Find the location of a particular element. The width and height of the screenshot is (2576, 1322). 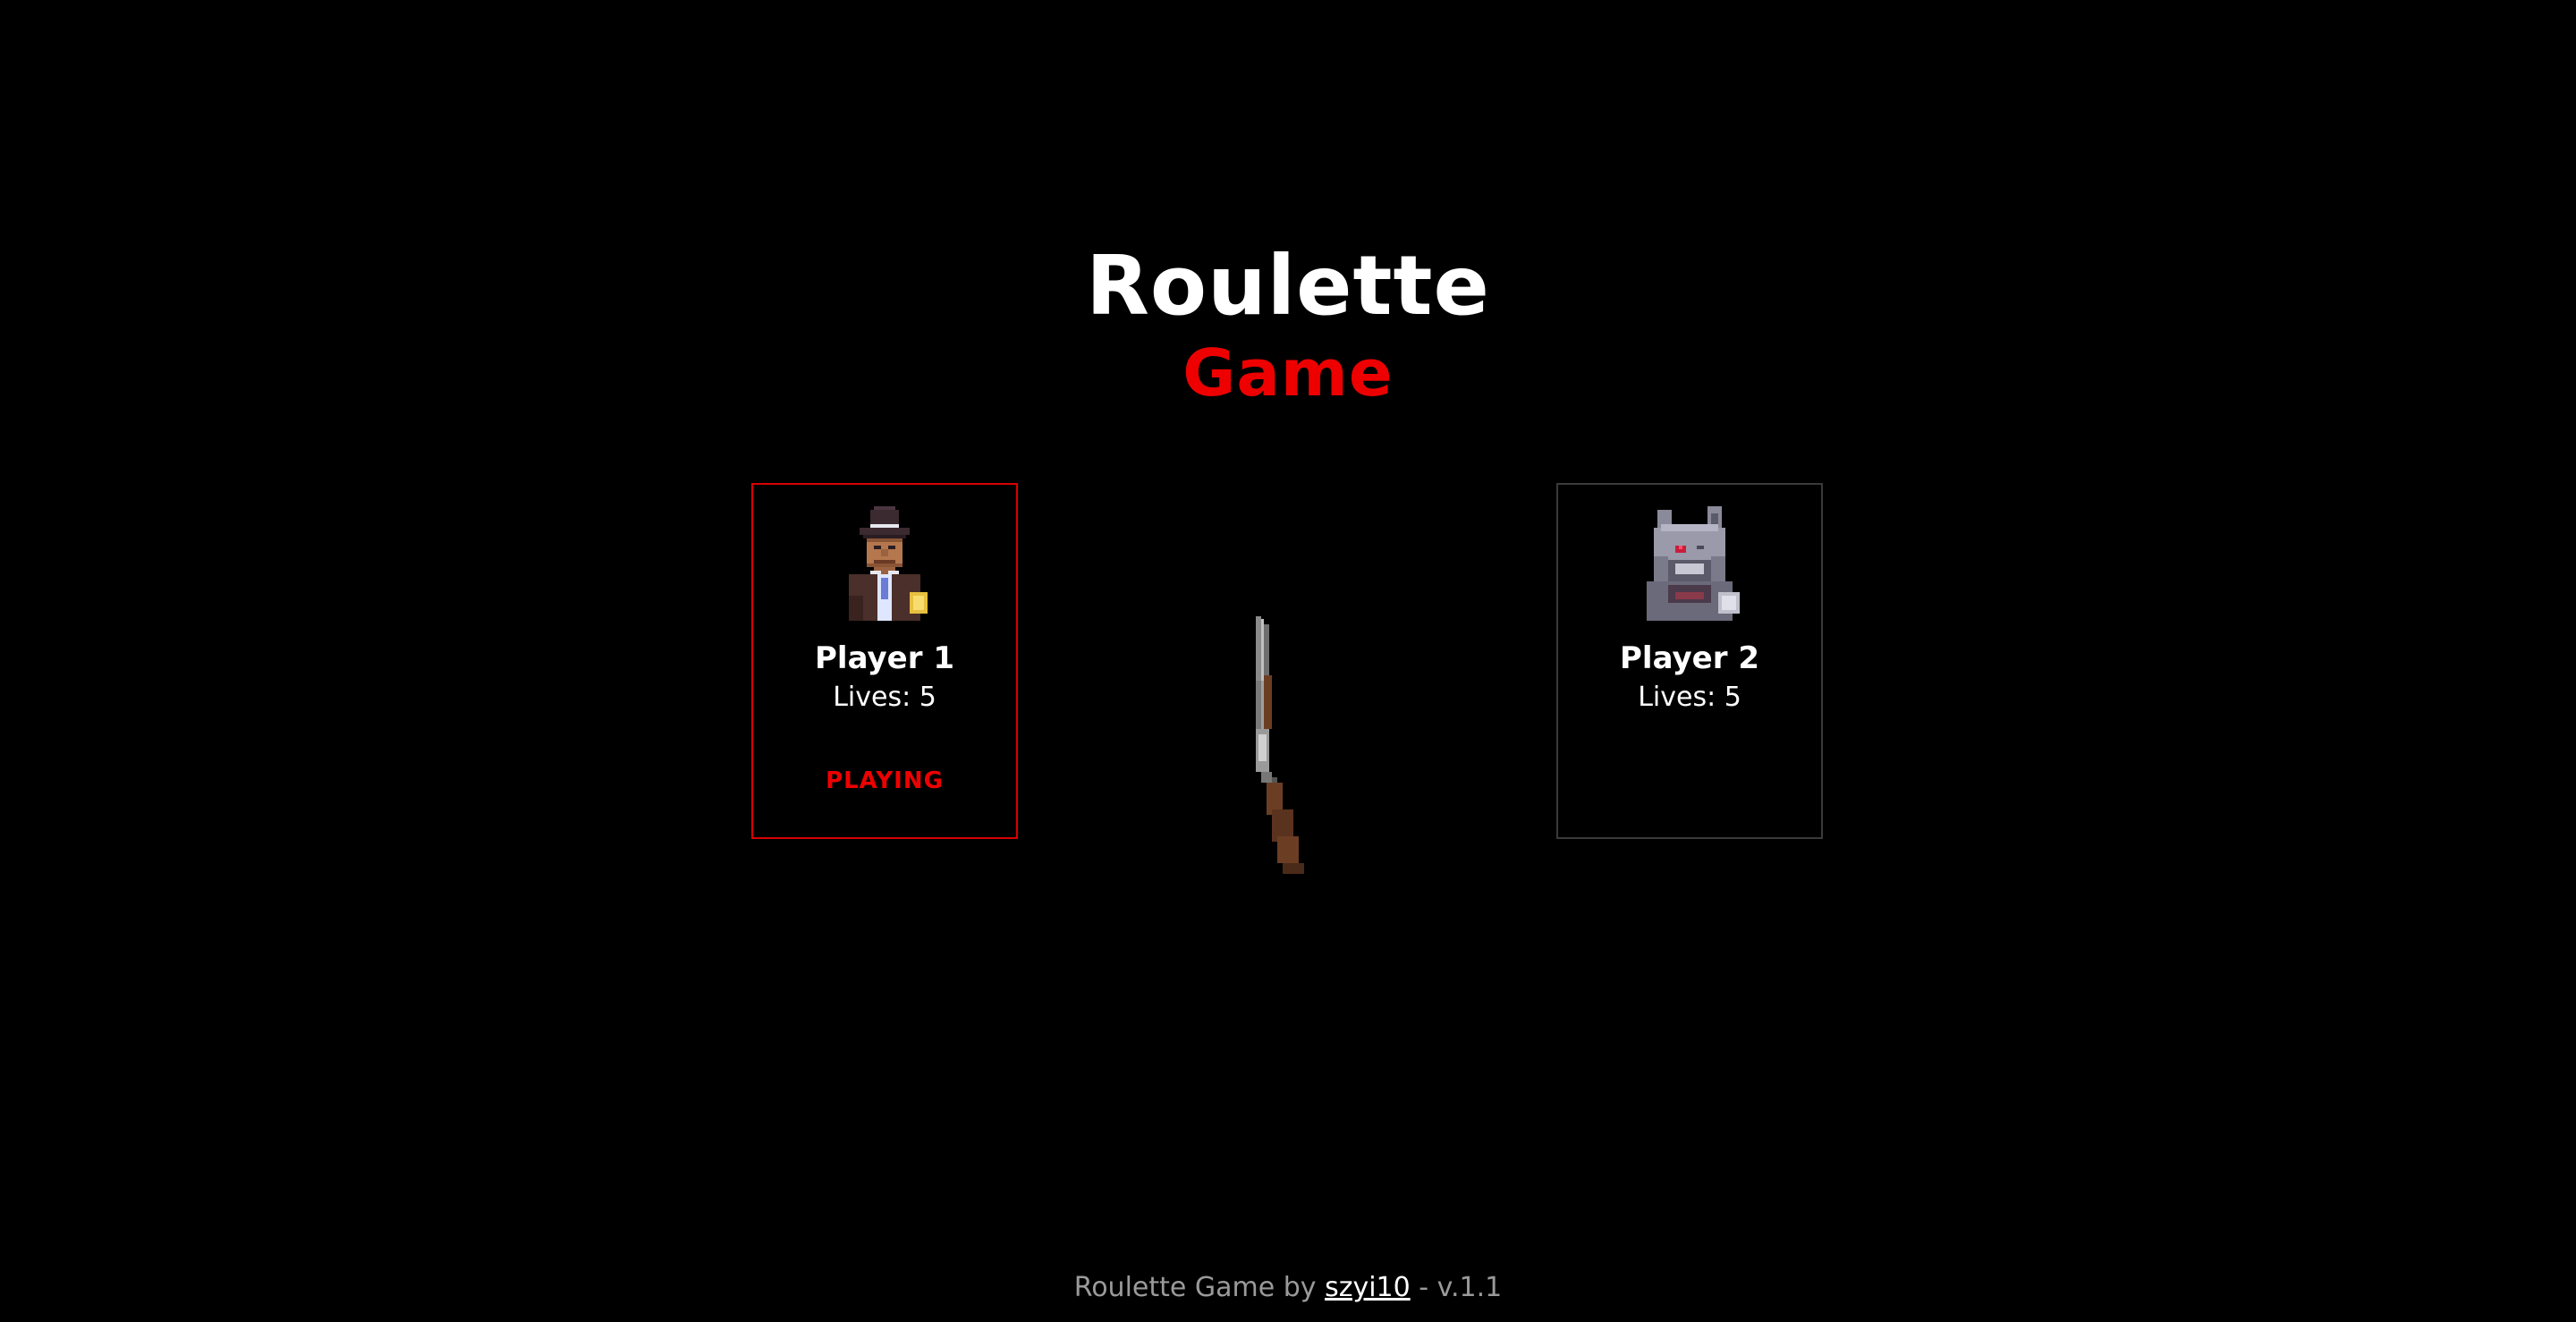

footer-credits: Roulette Game by szyi10 - v.1.1 is located at coordinates (1288, 1288).